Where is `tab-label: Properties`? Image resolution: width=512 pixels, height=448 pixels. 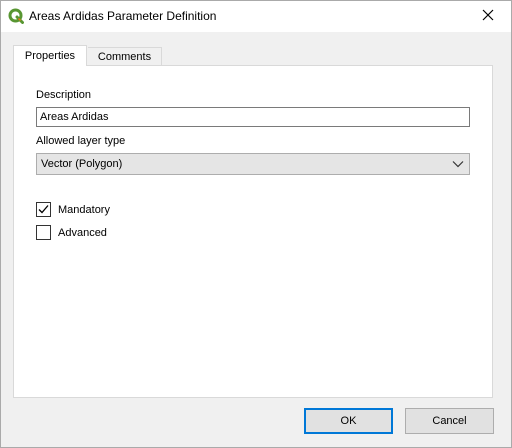
tab-label: Properties is located at coordinates (50, 56).